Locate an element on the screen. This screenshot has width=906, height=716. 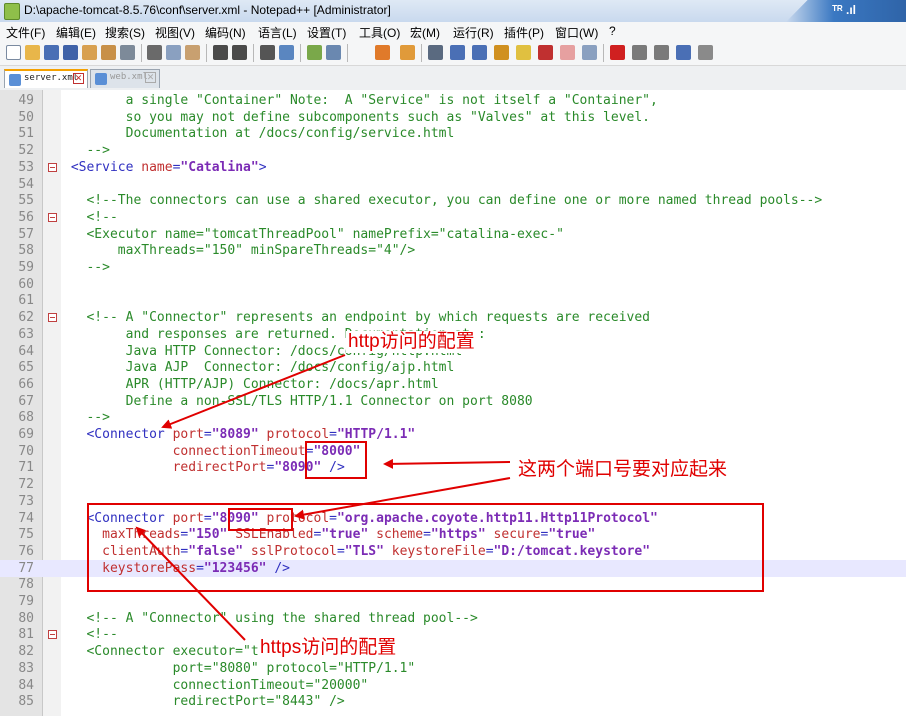
menu-settings: 设置(T) is located at coordinates (326, 32).